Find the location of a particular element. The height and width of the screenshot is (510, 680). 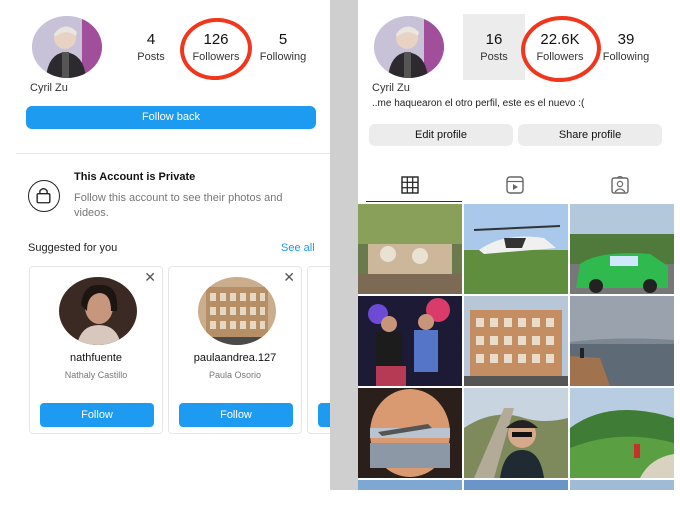

suggested-title: Suggested for you is located at coordinates (73, 248).